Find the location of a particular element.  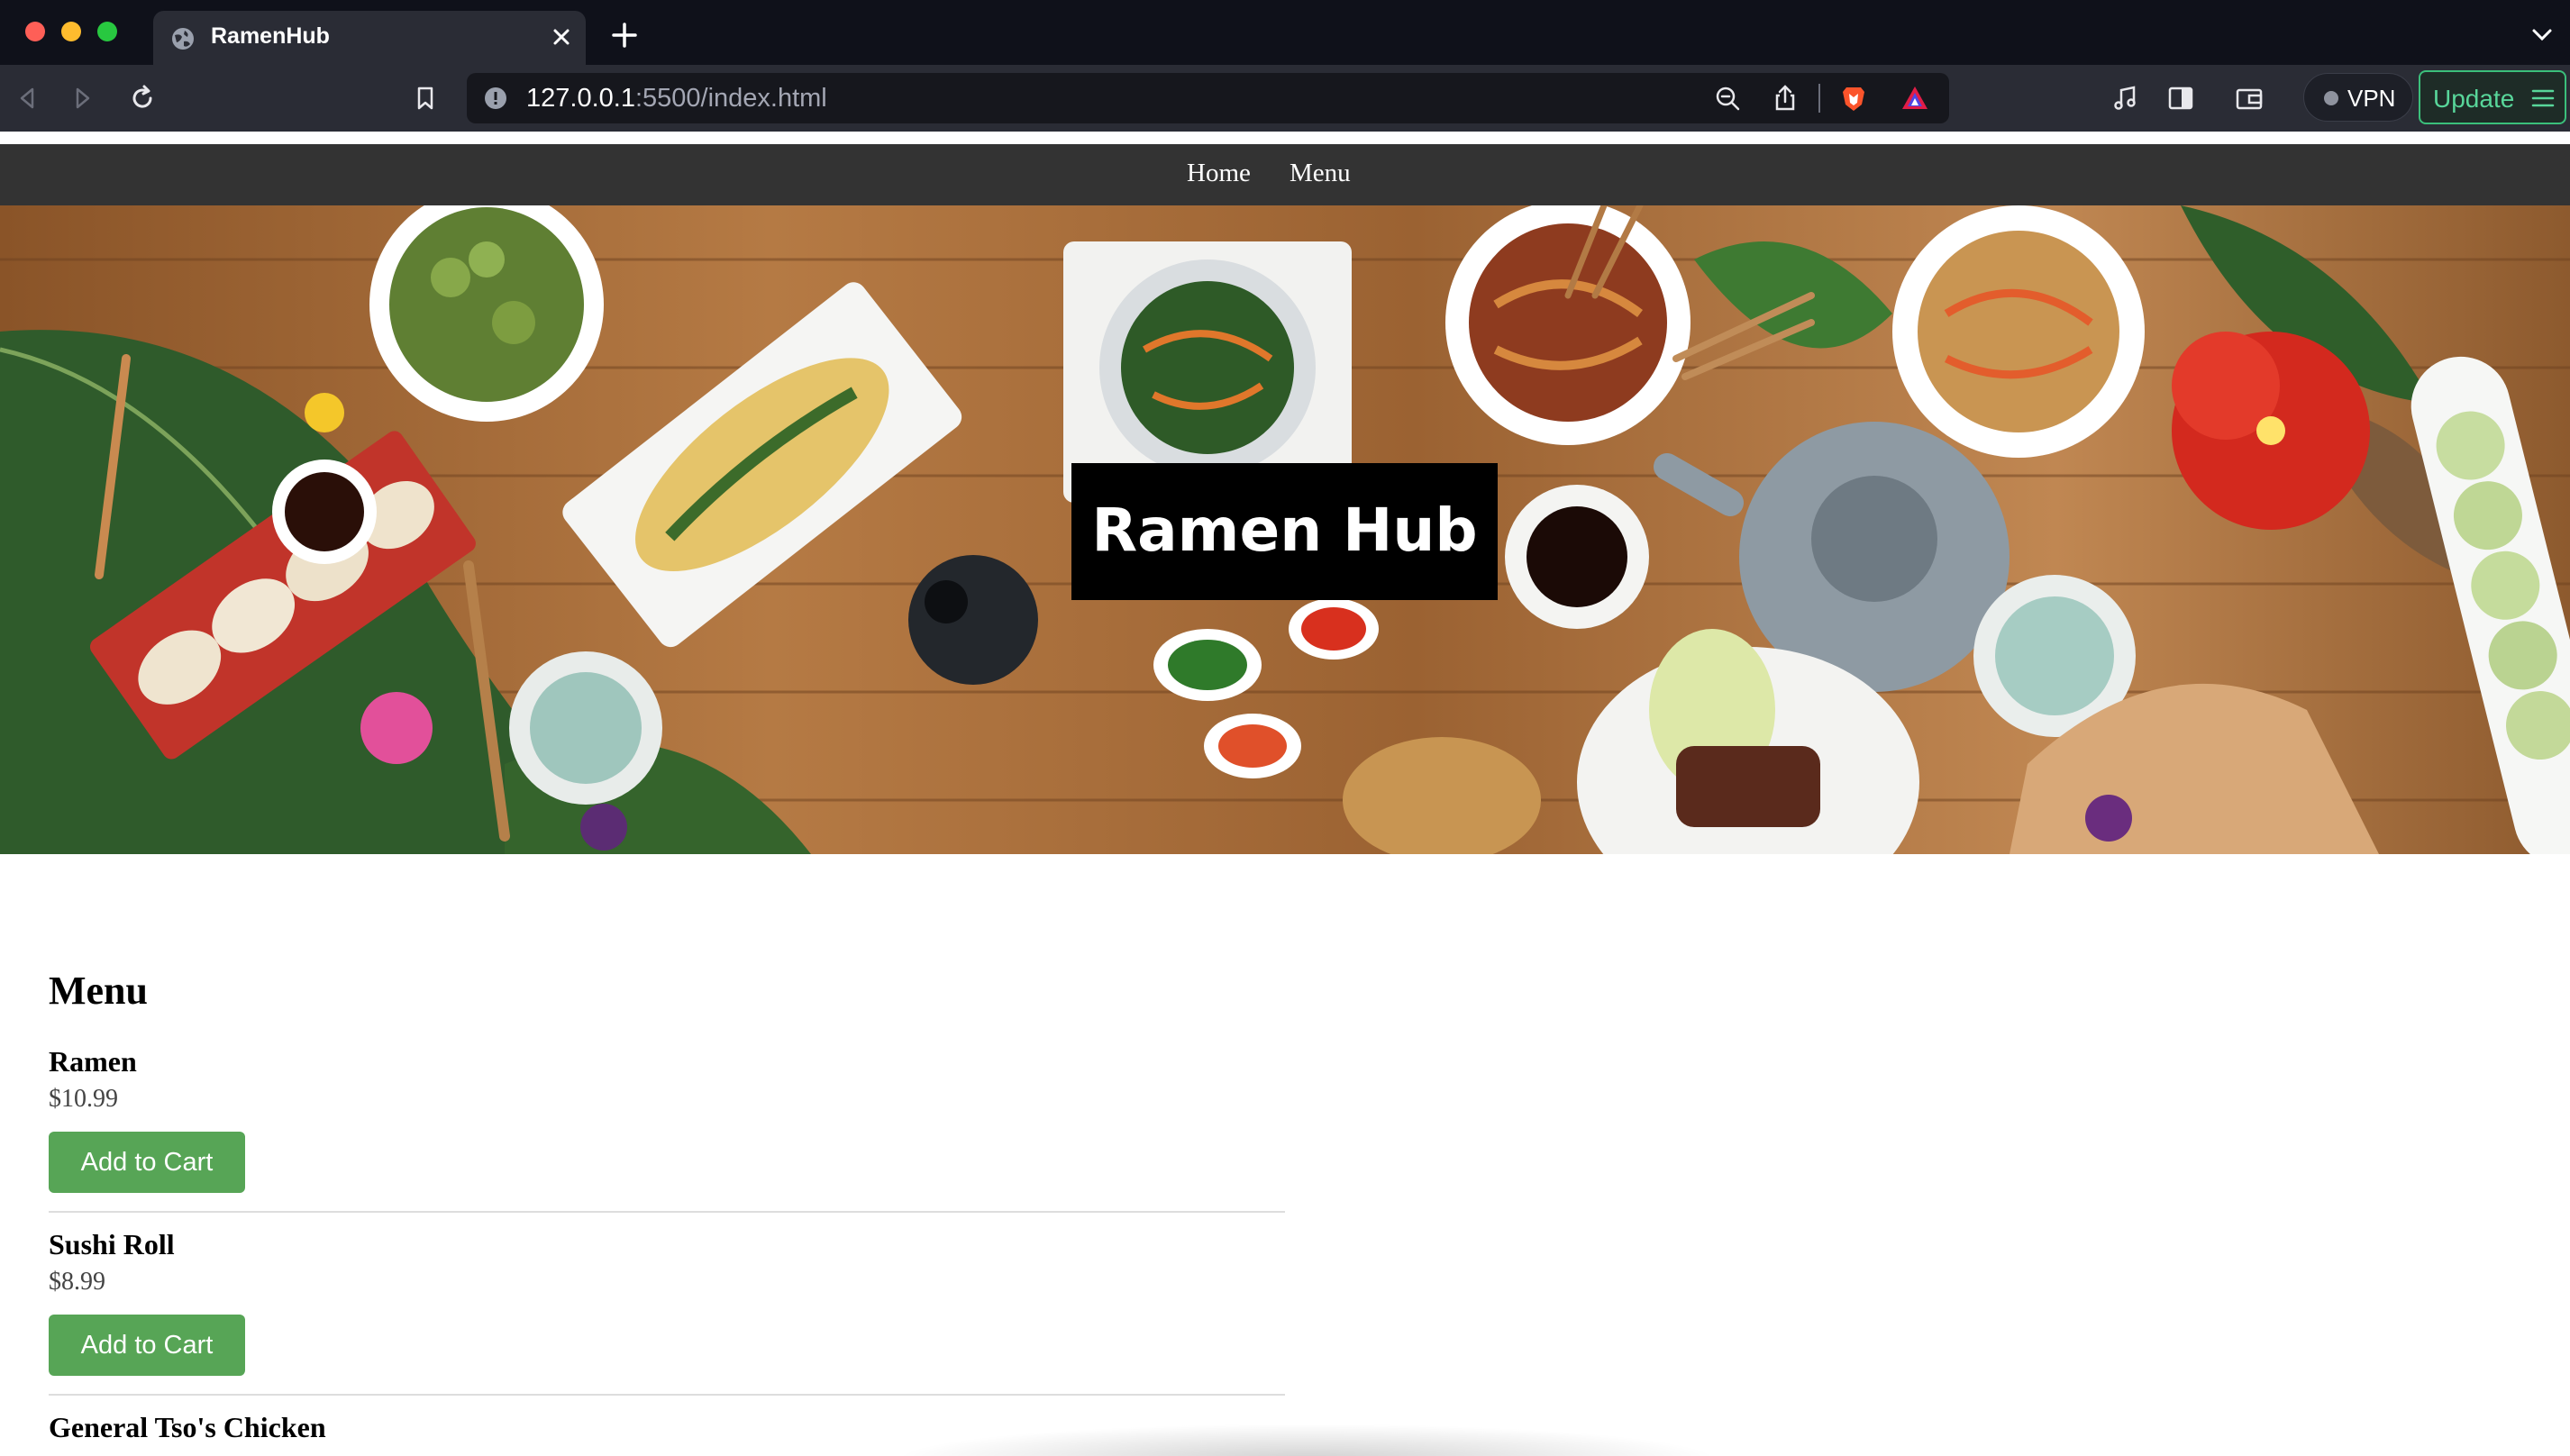

share-icon is located at coordinates (1785, 98).